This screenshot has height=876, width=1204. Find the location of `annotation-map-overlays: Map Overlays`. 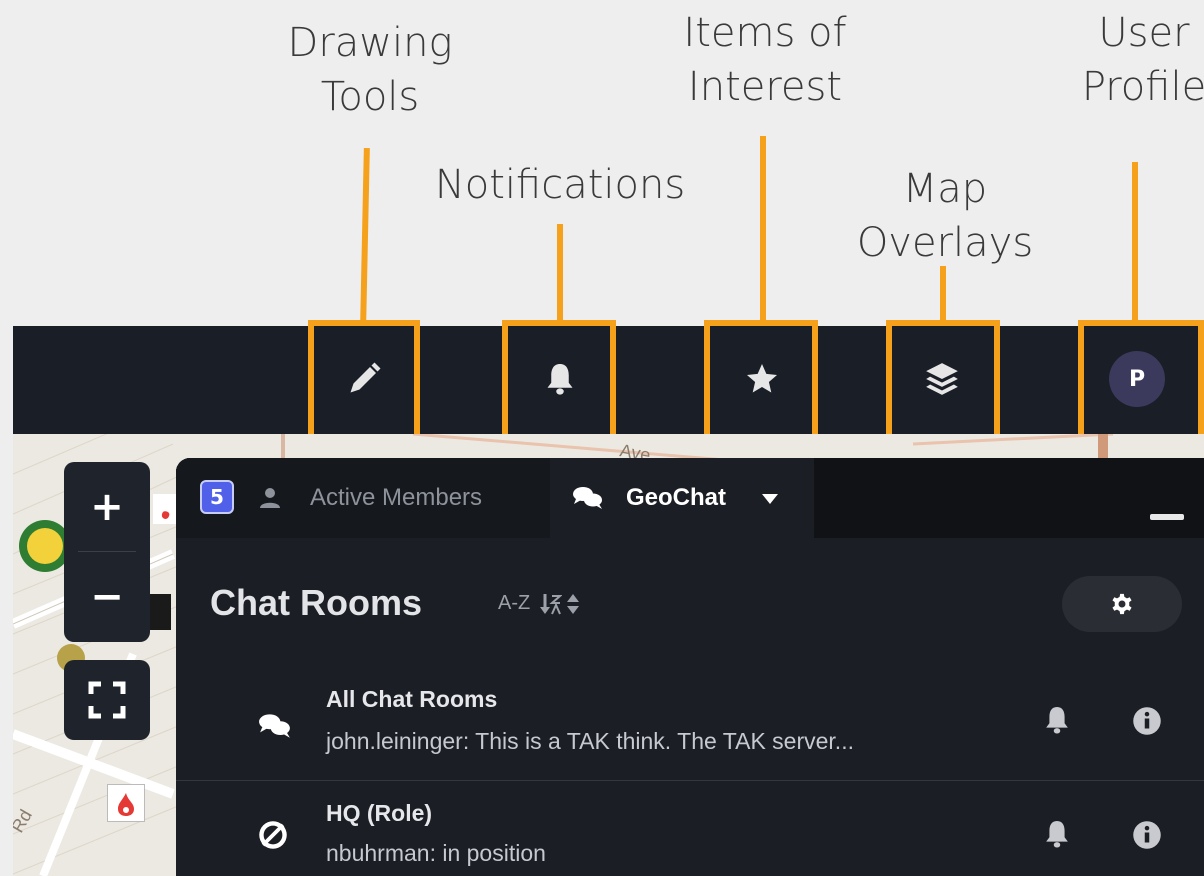

annotation-map-overlays: Map Overlays is located at coordinates (945, 216).